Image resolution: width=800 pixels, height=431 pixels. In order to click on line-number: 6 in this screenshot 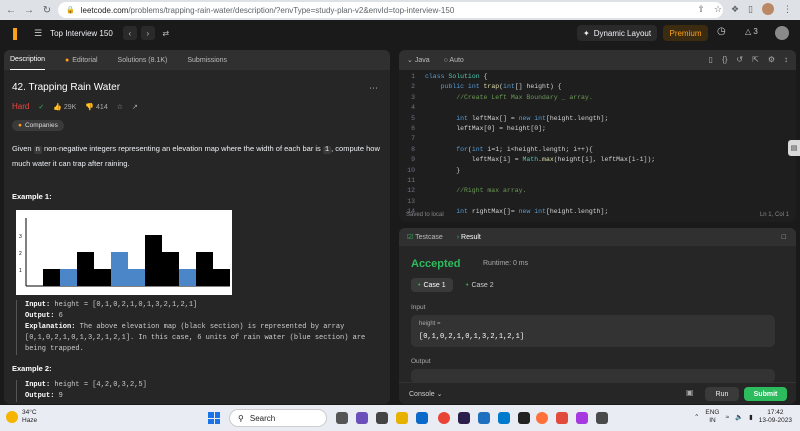, I will do `click(413, 129)`.